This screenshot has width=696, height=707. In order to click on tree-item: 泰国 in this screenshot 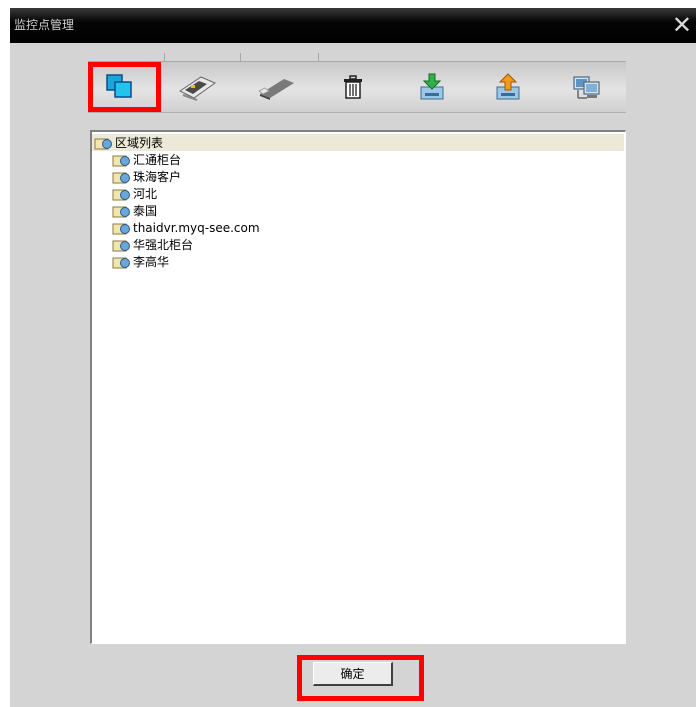, I will do `click(134, 210)`.